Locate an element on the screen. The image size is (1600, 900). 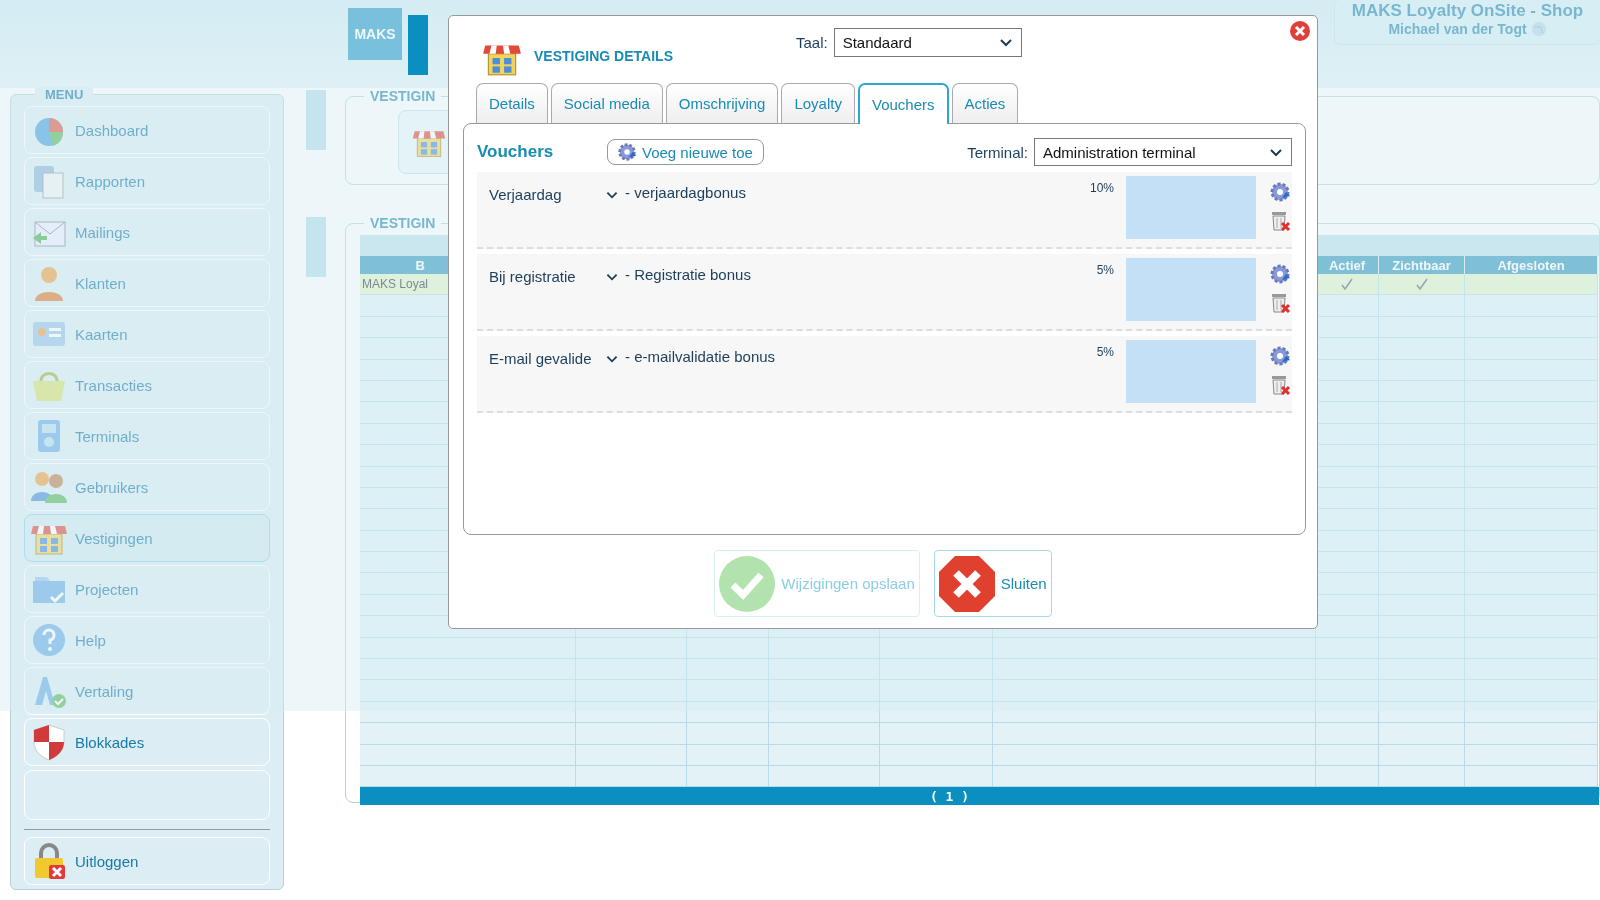
terminal-select: Administration terminal is located at coordinates (1163, 152).